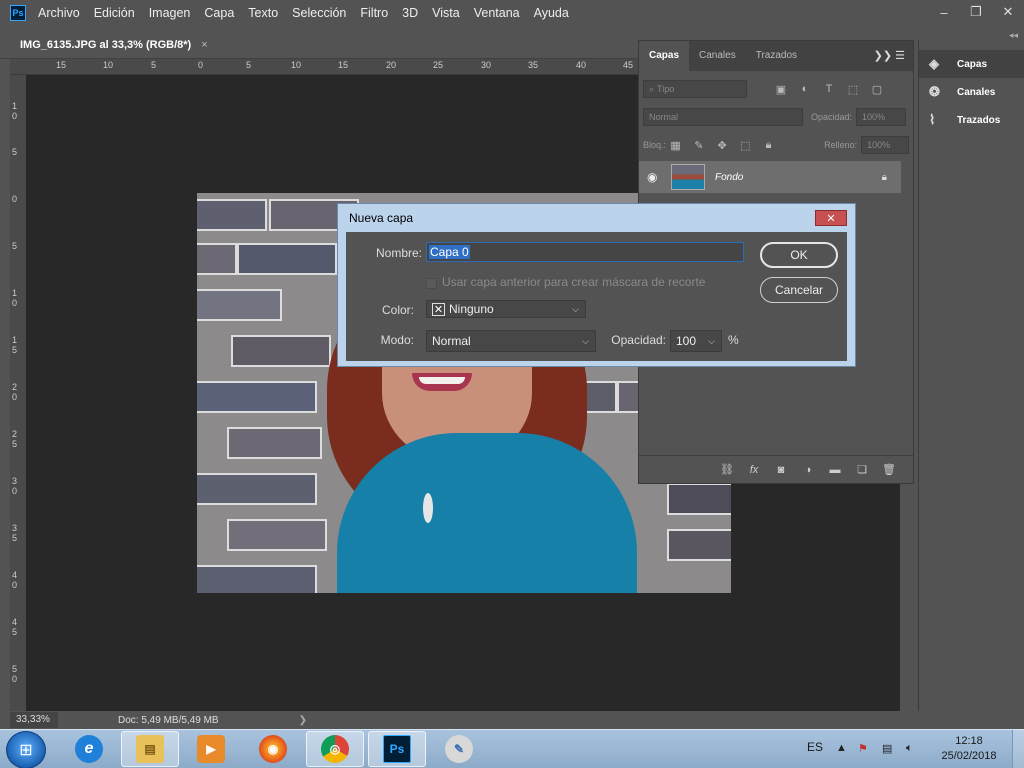 The width and height of the screenshot is (1024, 768). I want to click on start-button: ⊞, so click(26, 749).